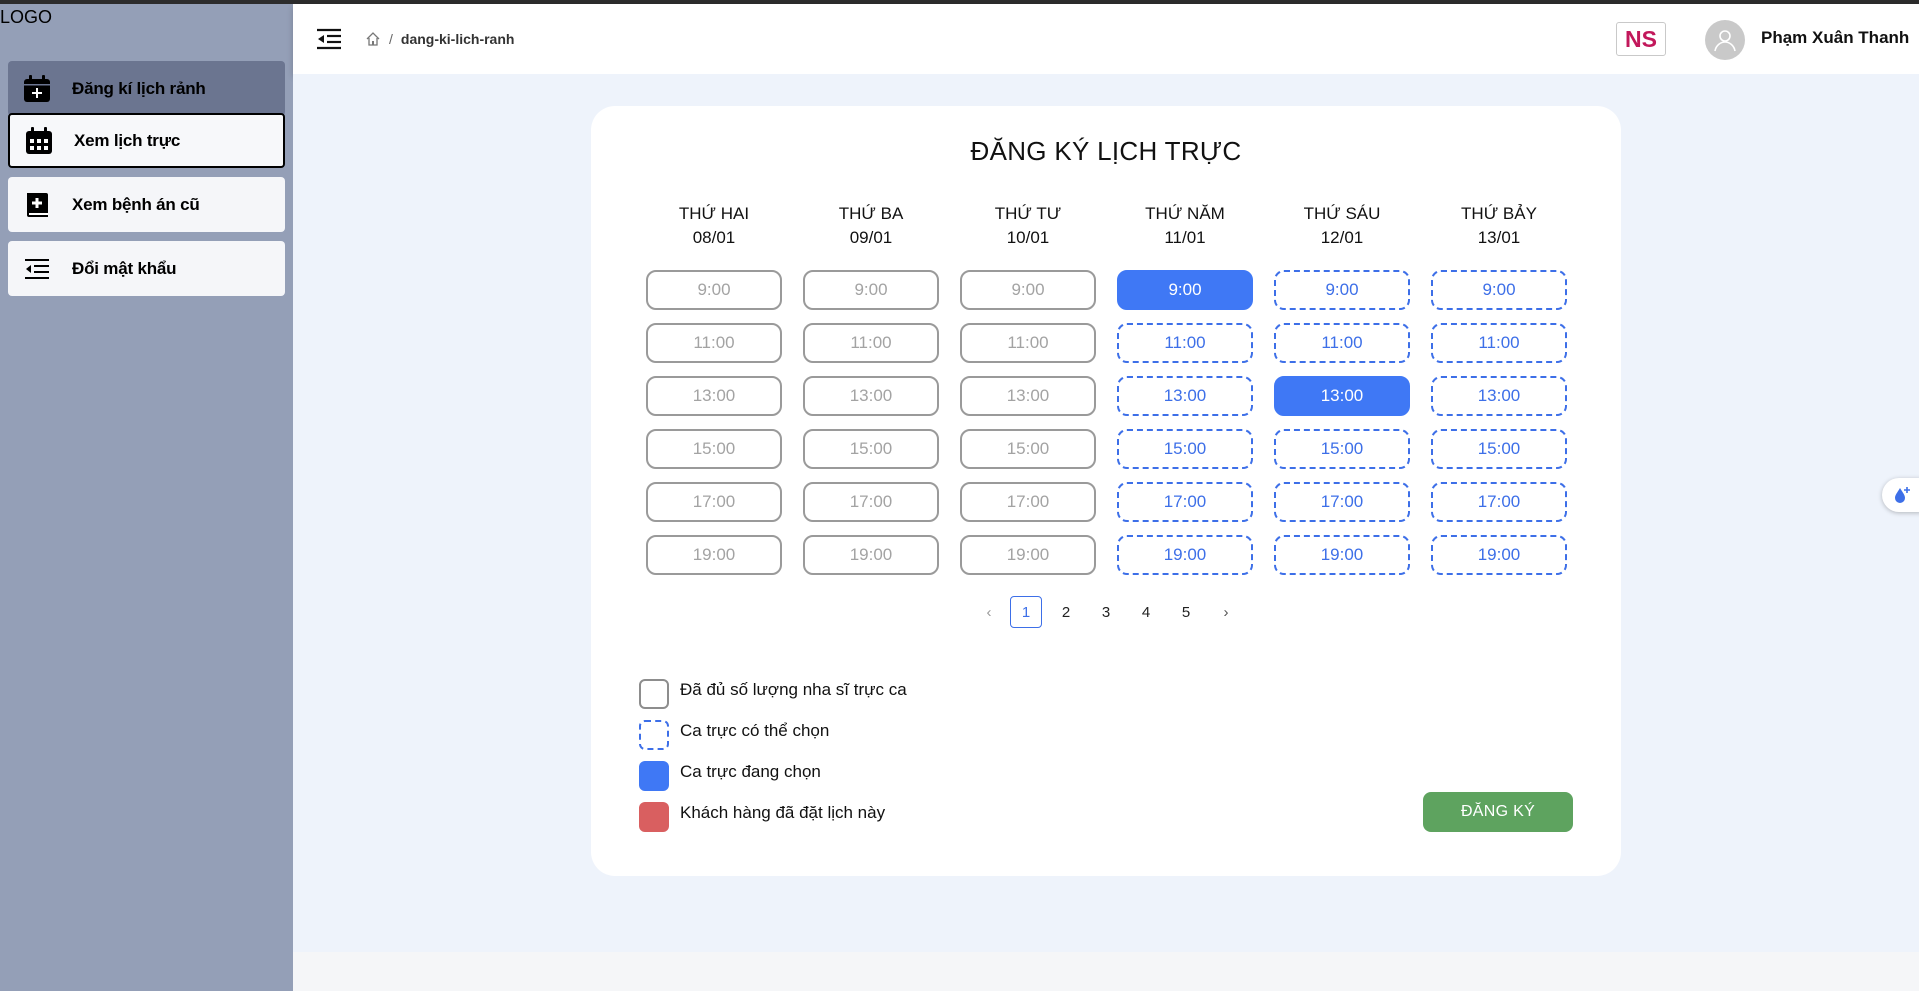  What do you see at coordinates (1641, 39) in the screenshot?
I see `ns-badge: NS` at bounding box center [1641, 39].